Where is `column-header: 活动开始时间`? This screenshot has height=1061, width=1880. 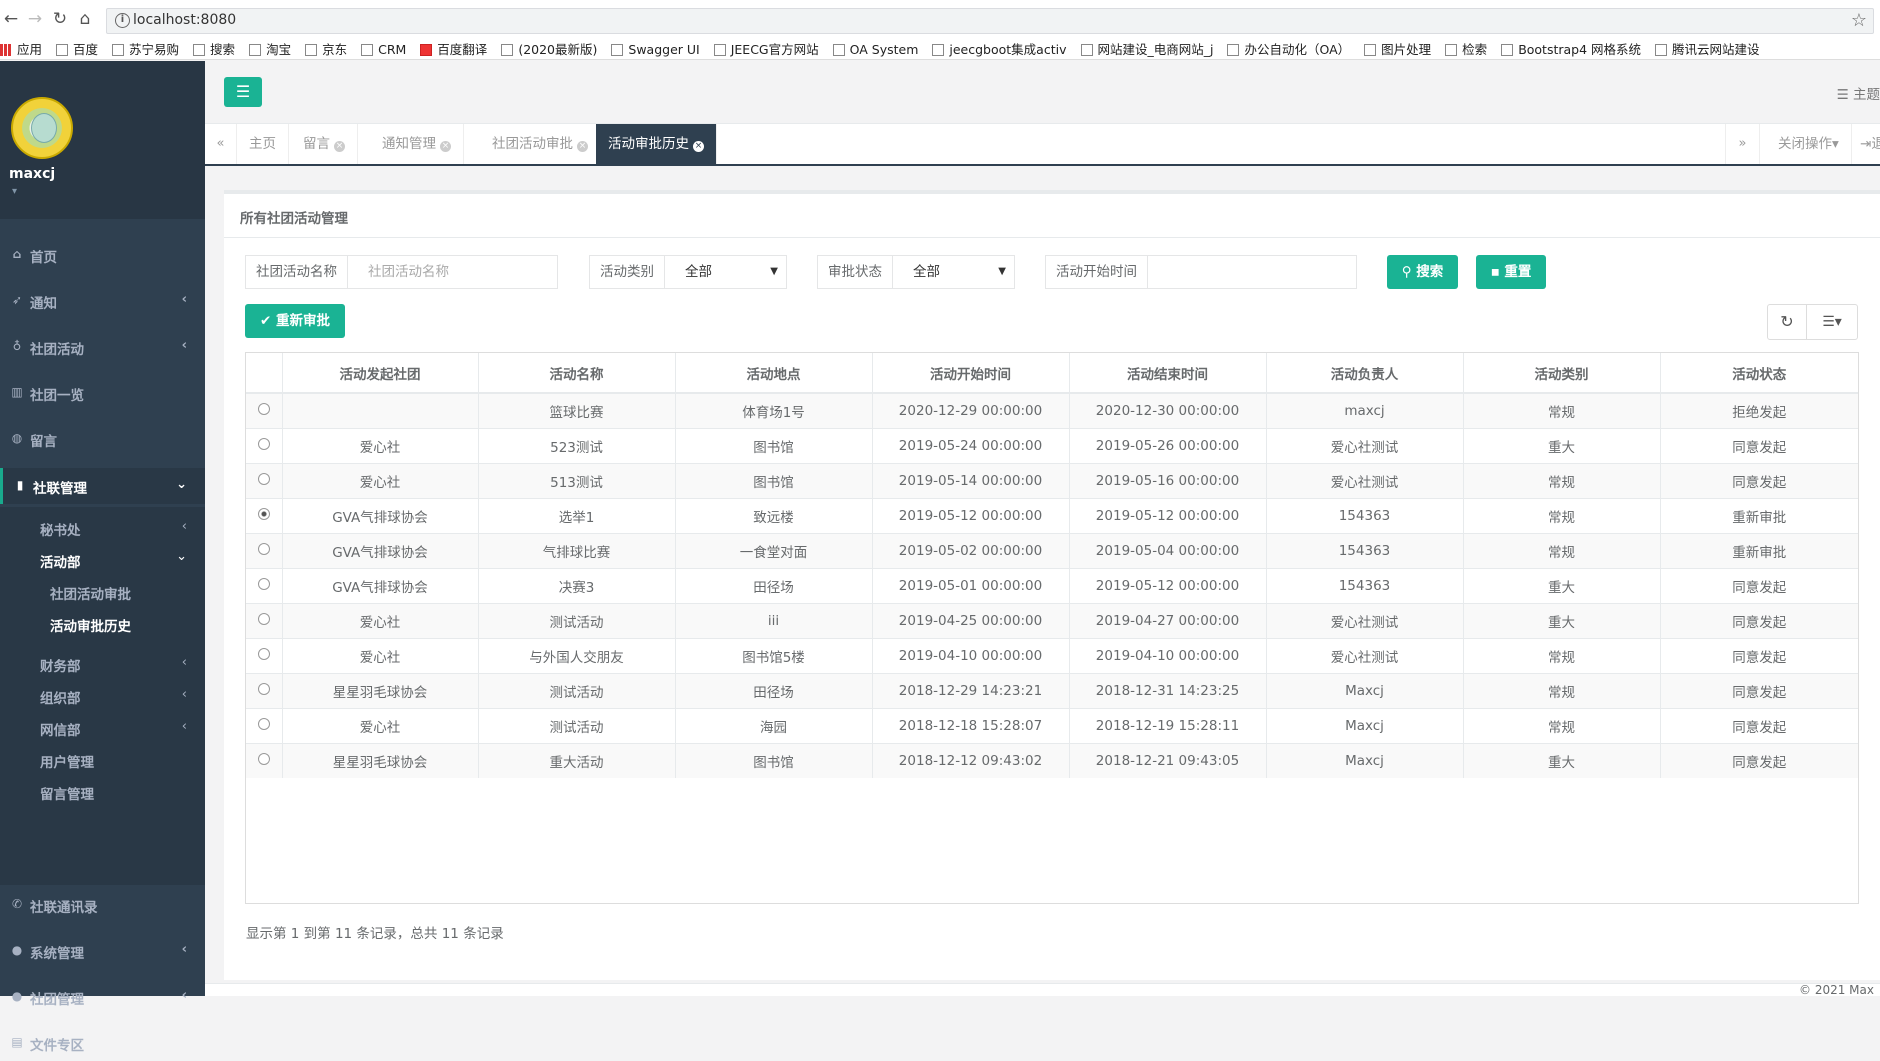
column-header: 活动开始时间 is located at coordinates (971, 373).